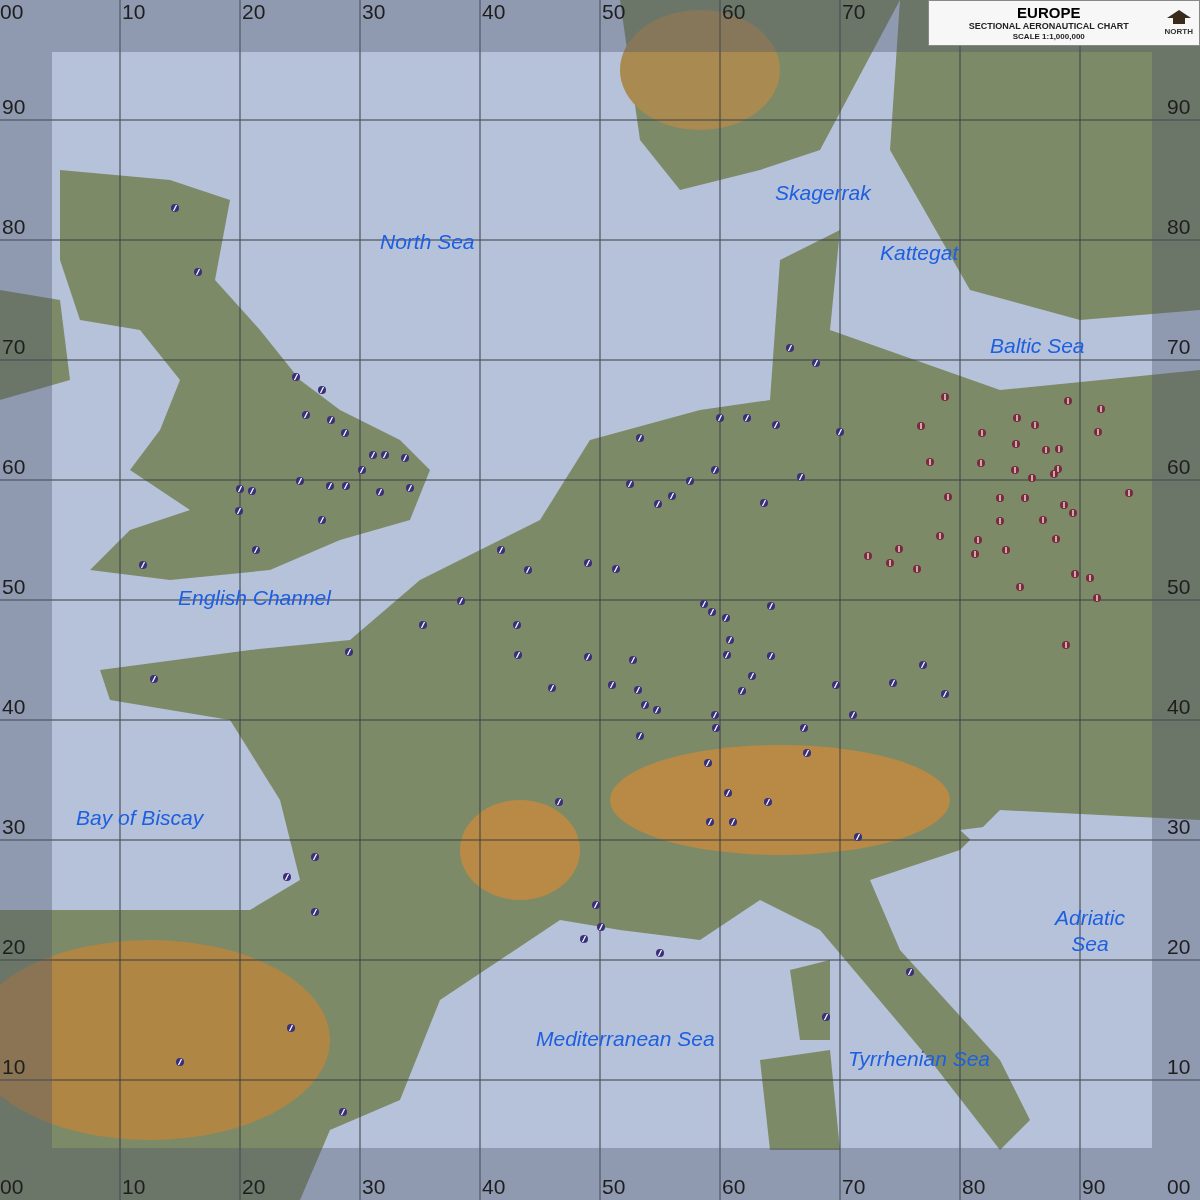  Describe the element at coordinates (625, 1039) in the screenshot. I see `sea-label: Mediterranean Sea` at that location.